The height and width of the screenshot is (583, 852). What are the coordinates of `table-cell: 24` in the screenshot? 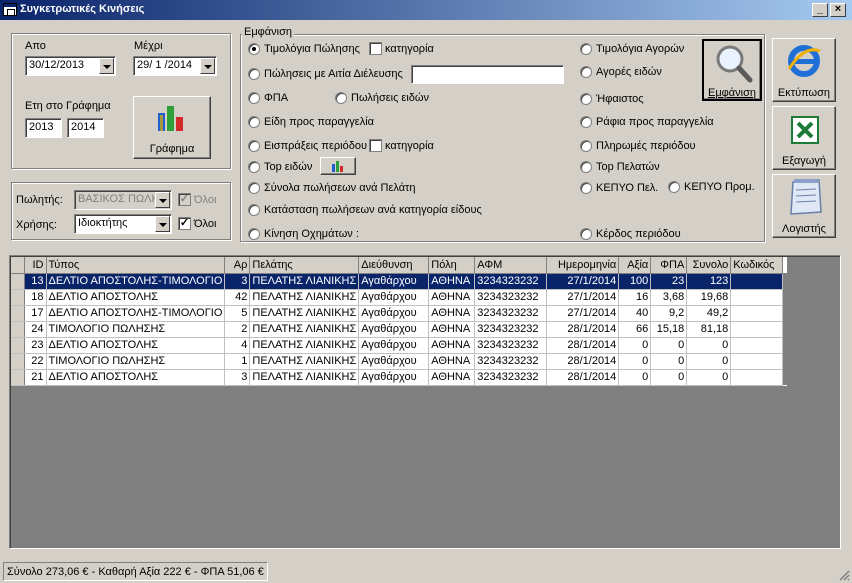 It's located at (35, 329).